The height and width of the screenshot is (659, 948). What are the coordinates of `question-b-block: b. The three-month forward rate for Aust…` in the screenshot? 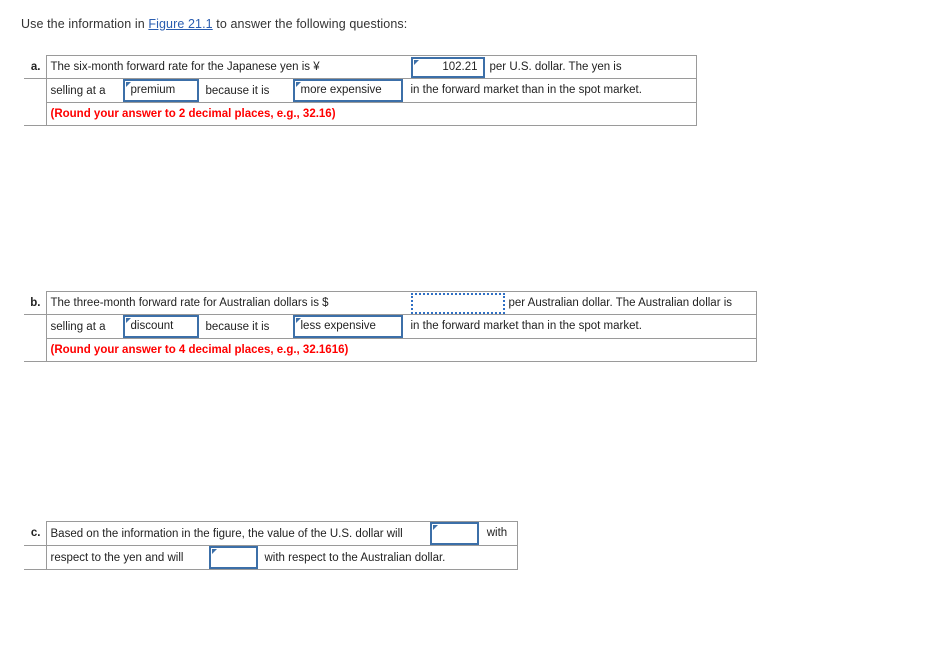 It's located at (390, 326).